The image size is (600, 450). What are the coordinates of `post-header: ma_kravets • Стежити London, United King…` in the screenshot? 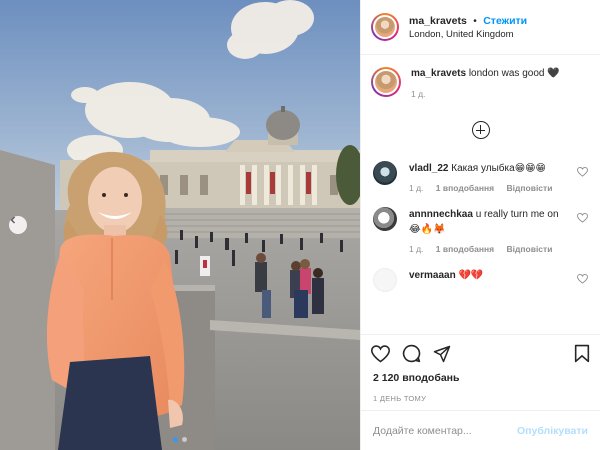 It's located at (480, 27).